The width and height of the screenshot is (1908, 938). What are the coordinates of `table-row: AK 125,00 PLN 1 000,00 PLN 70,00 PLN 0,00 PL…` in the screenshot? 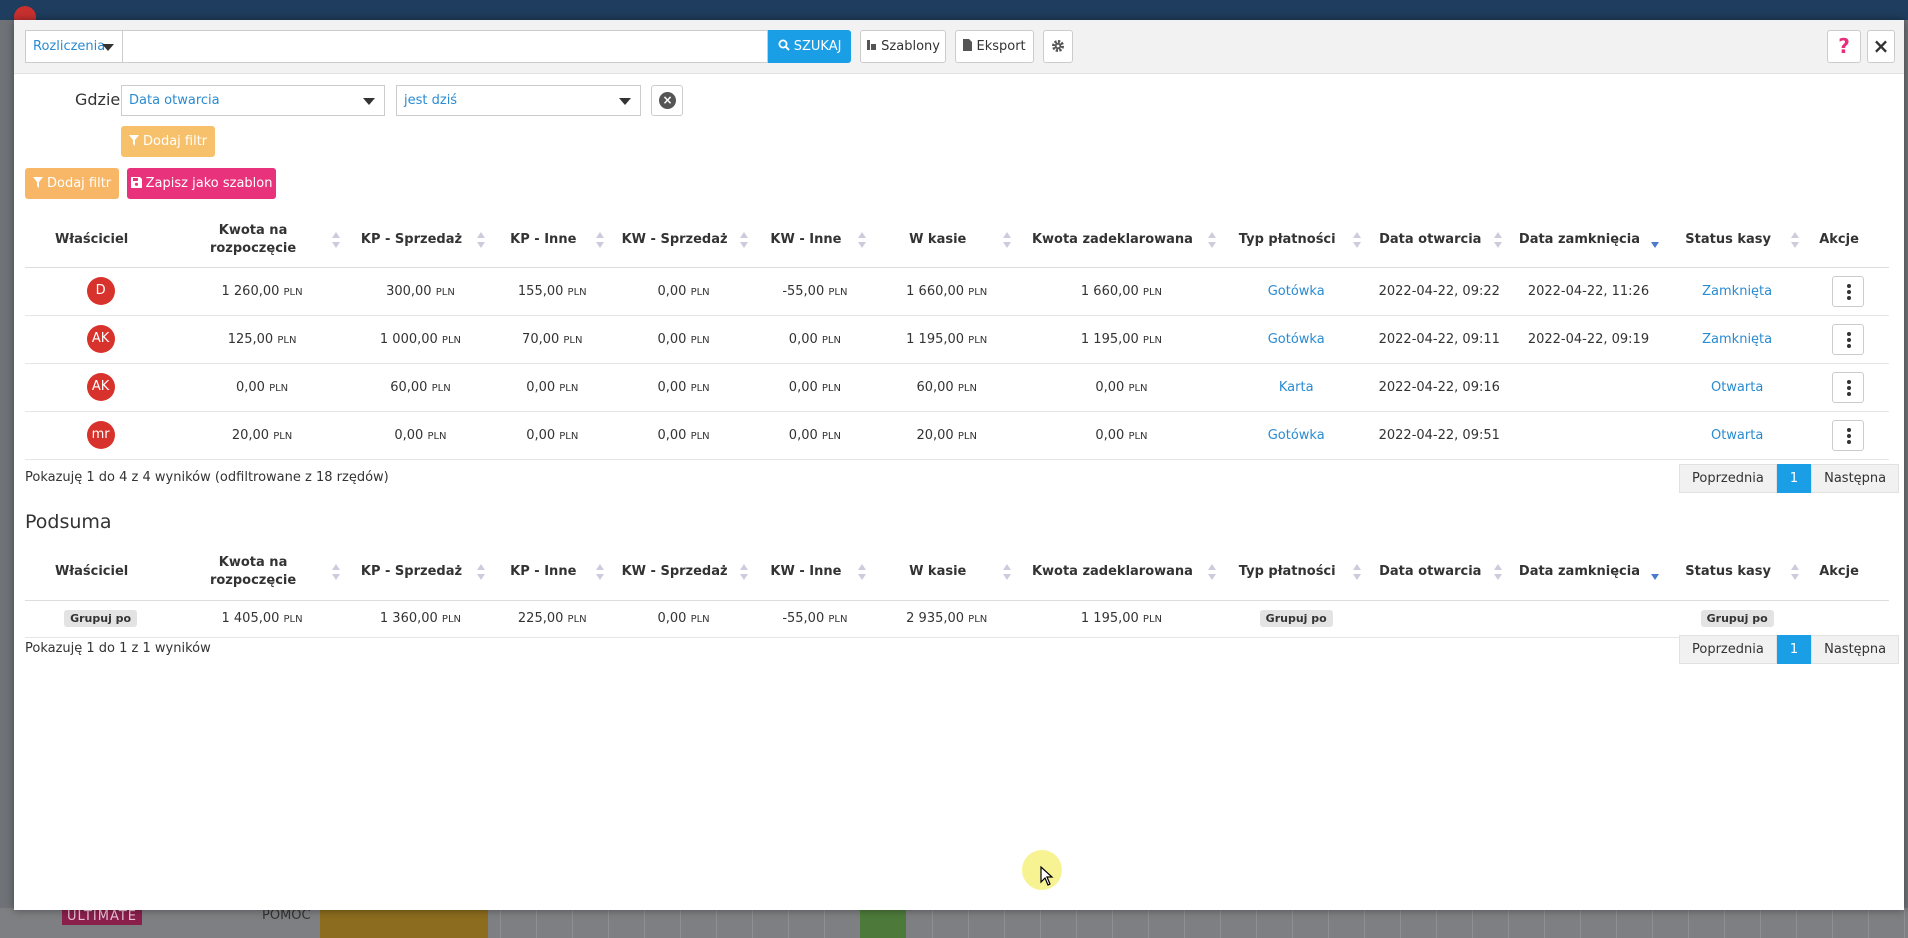 It's located at (957, 339).